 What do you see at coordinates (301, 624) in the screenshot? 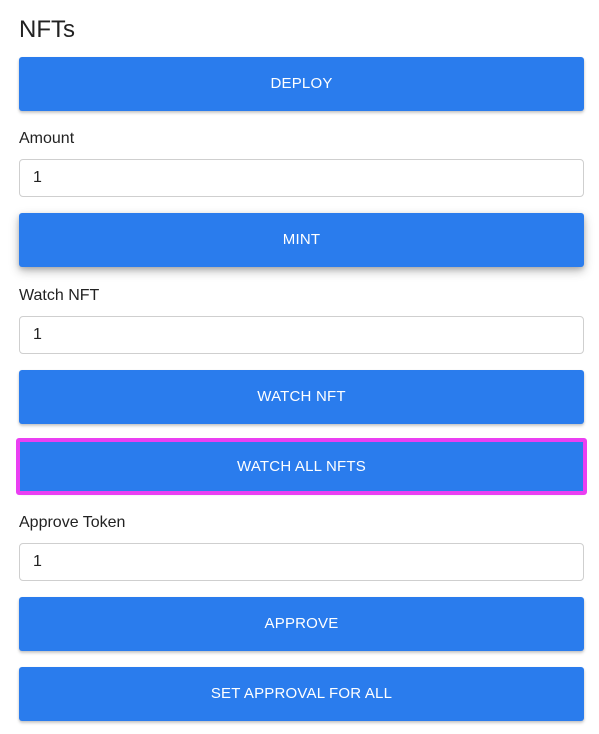
I see `approve-button: APPROVE` at bounding box center [301, 624].